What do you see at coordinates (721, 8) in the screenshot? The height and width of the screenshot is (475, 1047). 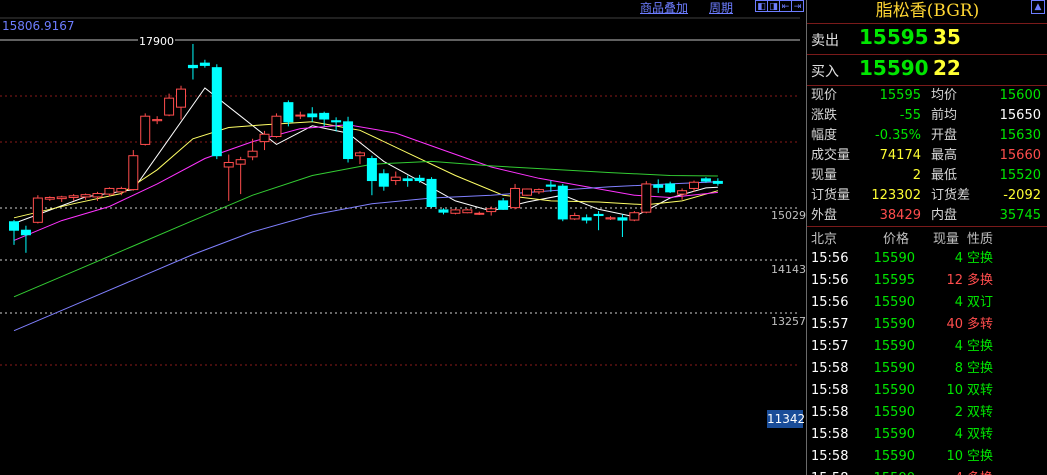 I see `period-link: 周期` at bounding box center [721, 8].